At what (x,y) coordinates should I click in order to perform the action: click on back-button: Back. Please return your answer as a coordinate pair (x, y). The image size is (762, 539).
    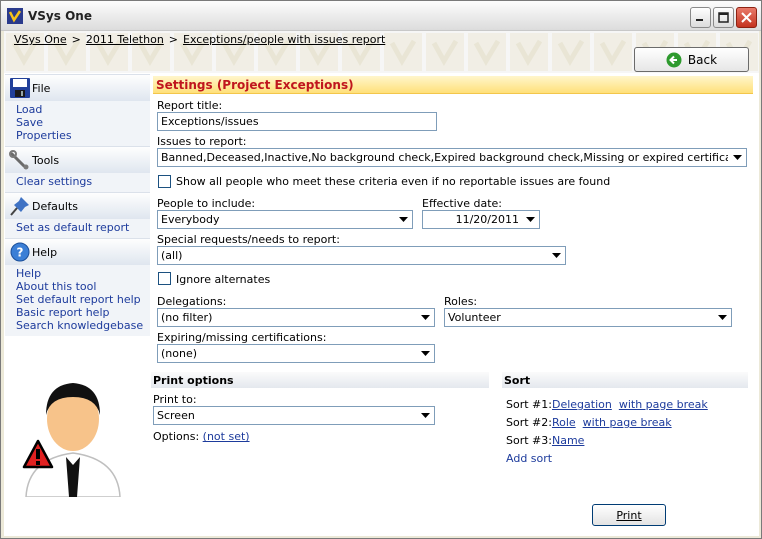
    Looking at the image, I should click on (691, 59).